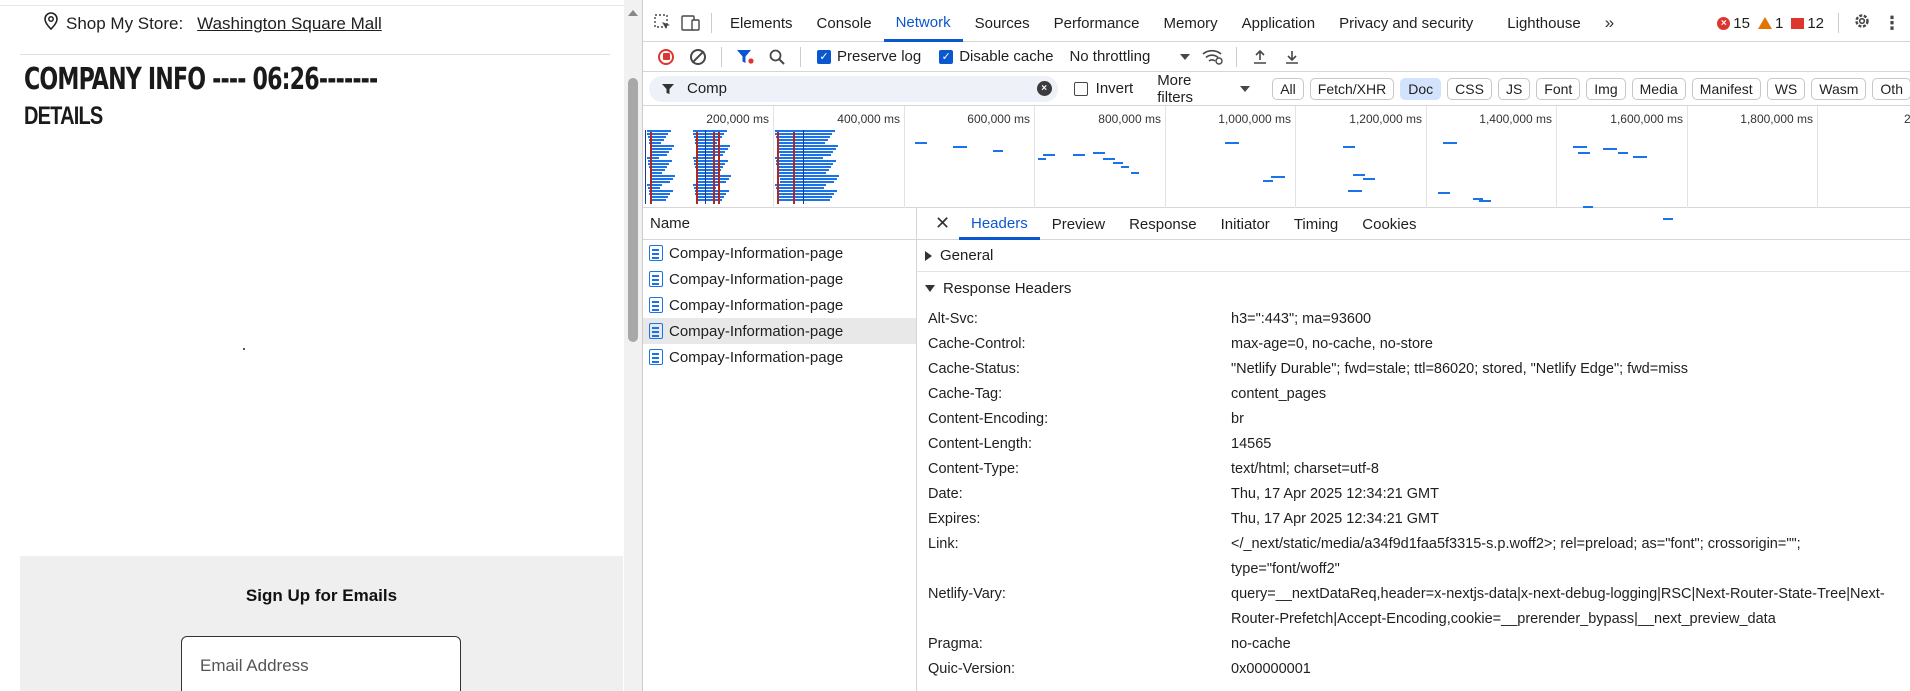  Describe the element at coordinates (1726, 88) in the screenshot. I see `type-chip: Manifest` at that location.